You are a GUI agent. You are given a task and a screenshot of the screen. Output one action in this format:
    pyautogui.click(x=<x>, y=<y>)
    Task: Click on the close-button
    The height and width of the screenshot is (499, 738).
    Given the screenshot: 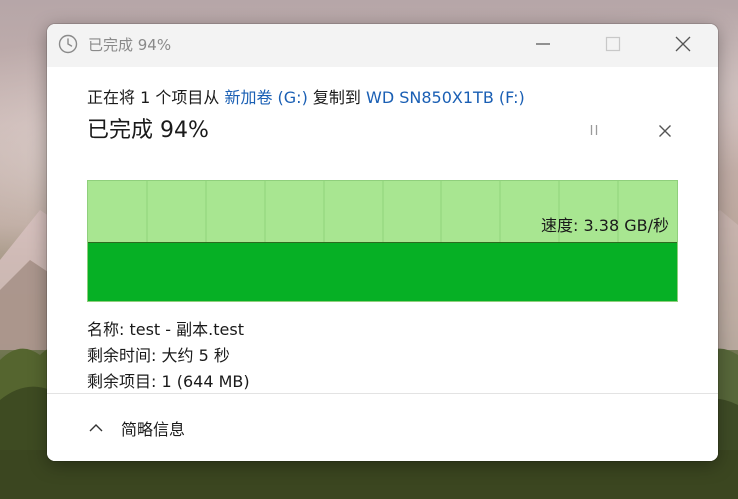 What is the action you would take?
    pyautogui.click(x=683, y=45)
    